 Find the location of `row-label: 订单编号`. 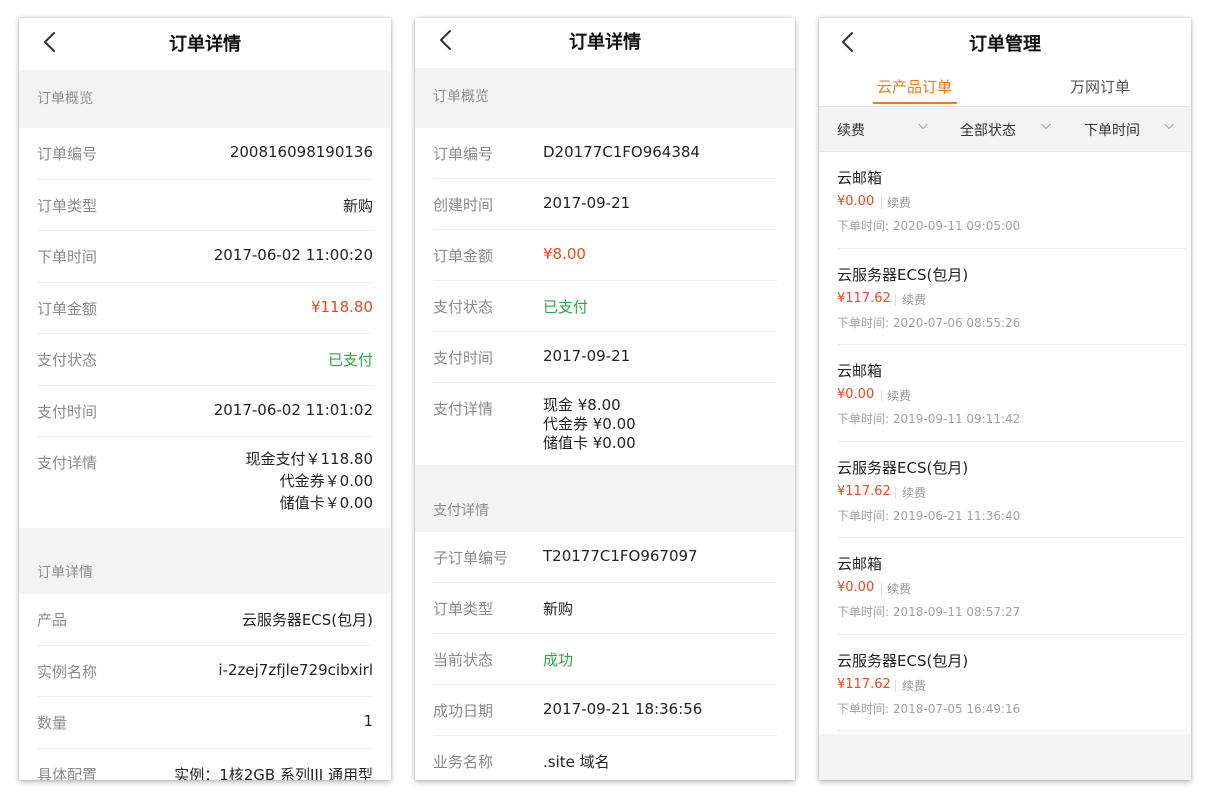

row-label: 订单编号 is located at coordinates (463, 154).